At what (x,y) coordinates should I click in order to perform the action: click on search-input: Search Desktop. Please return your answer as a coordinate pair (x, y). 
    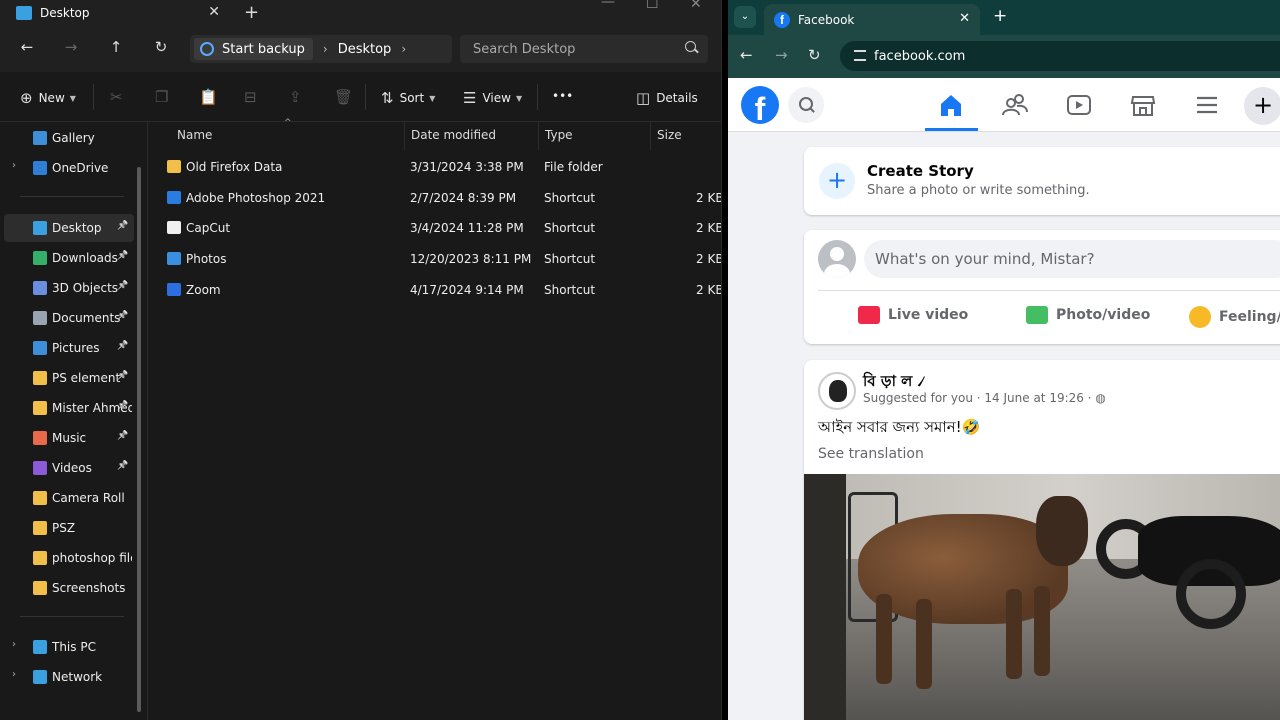
    Looking at the image, I should click on (584, 49).